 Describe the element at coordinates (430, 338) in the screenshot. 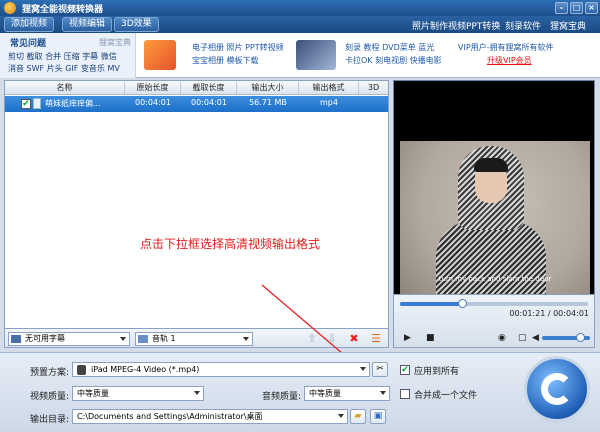

I see `stop-icon: ■` at that location.